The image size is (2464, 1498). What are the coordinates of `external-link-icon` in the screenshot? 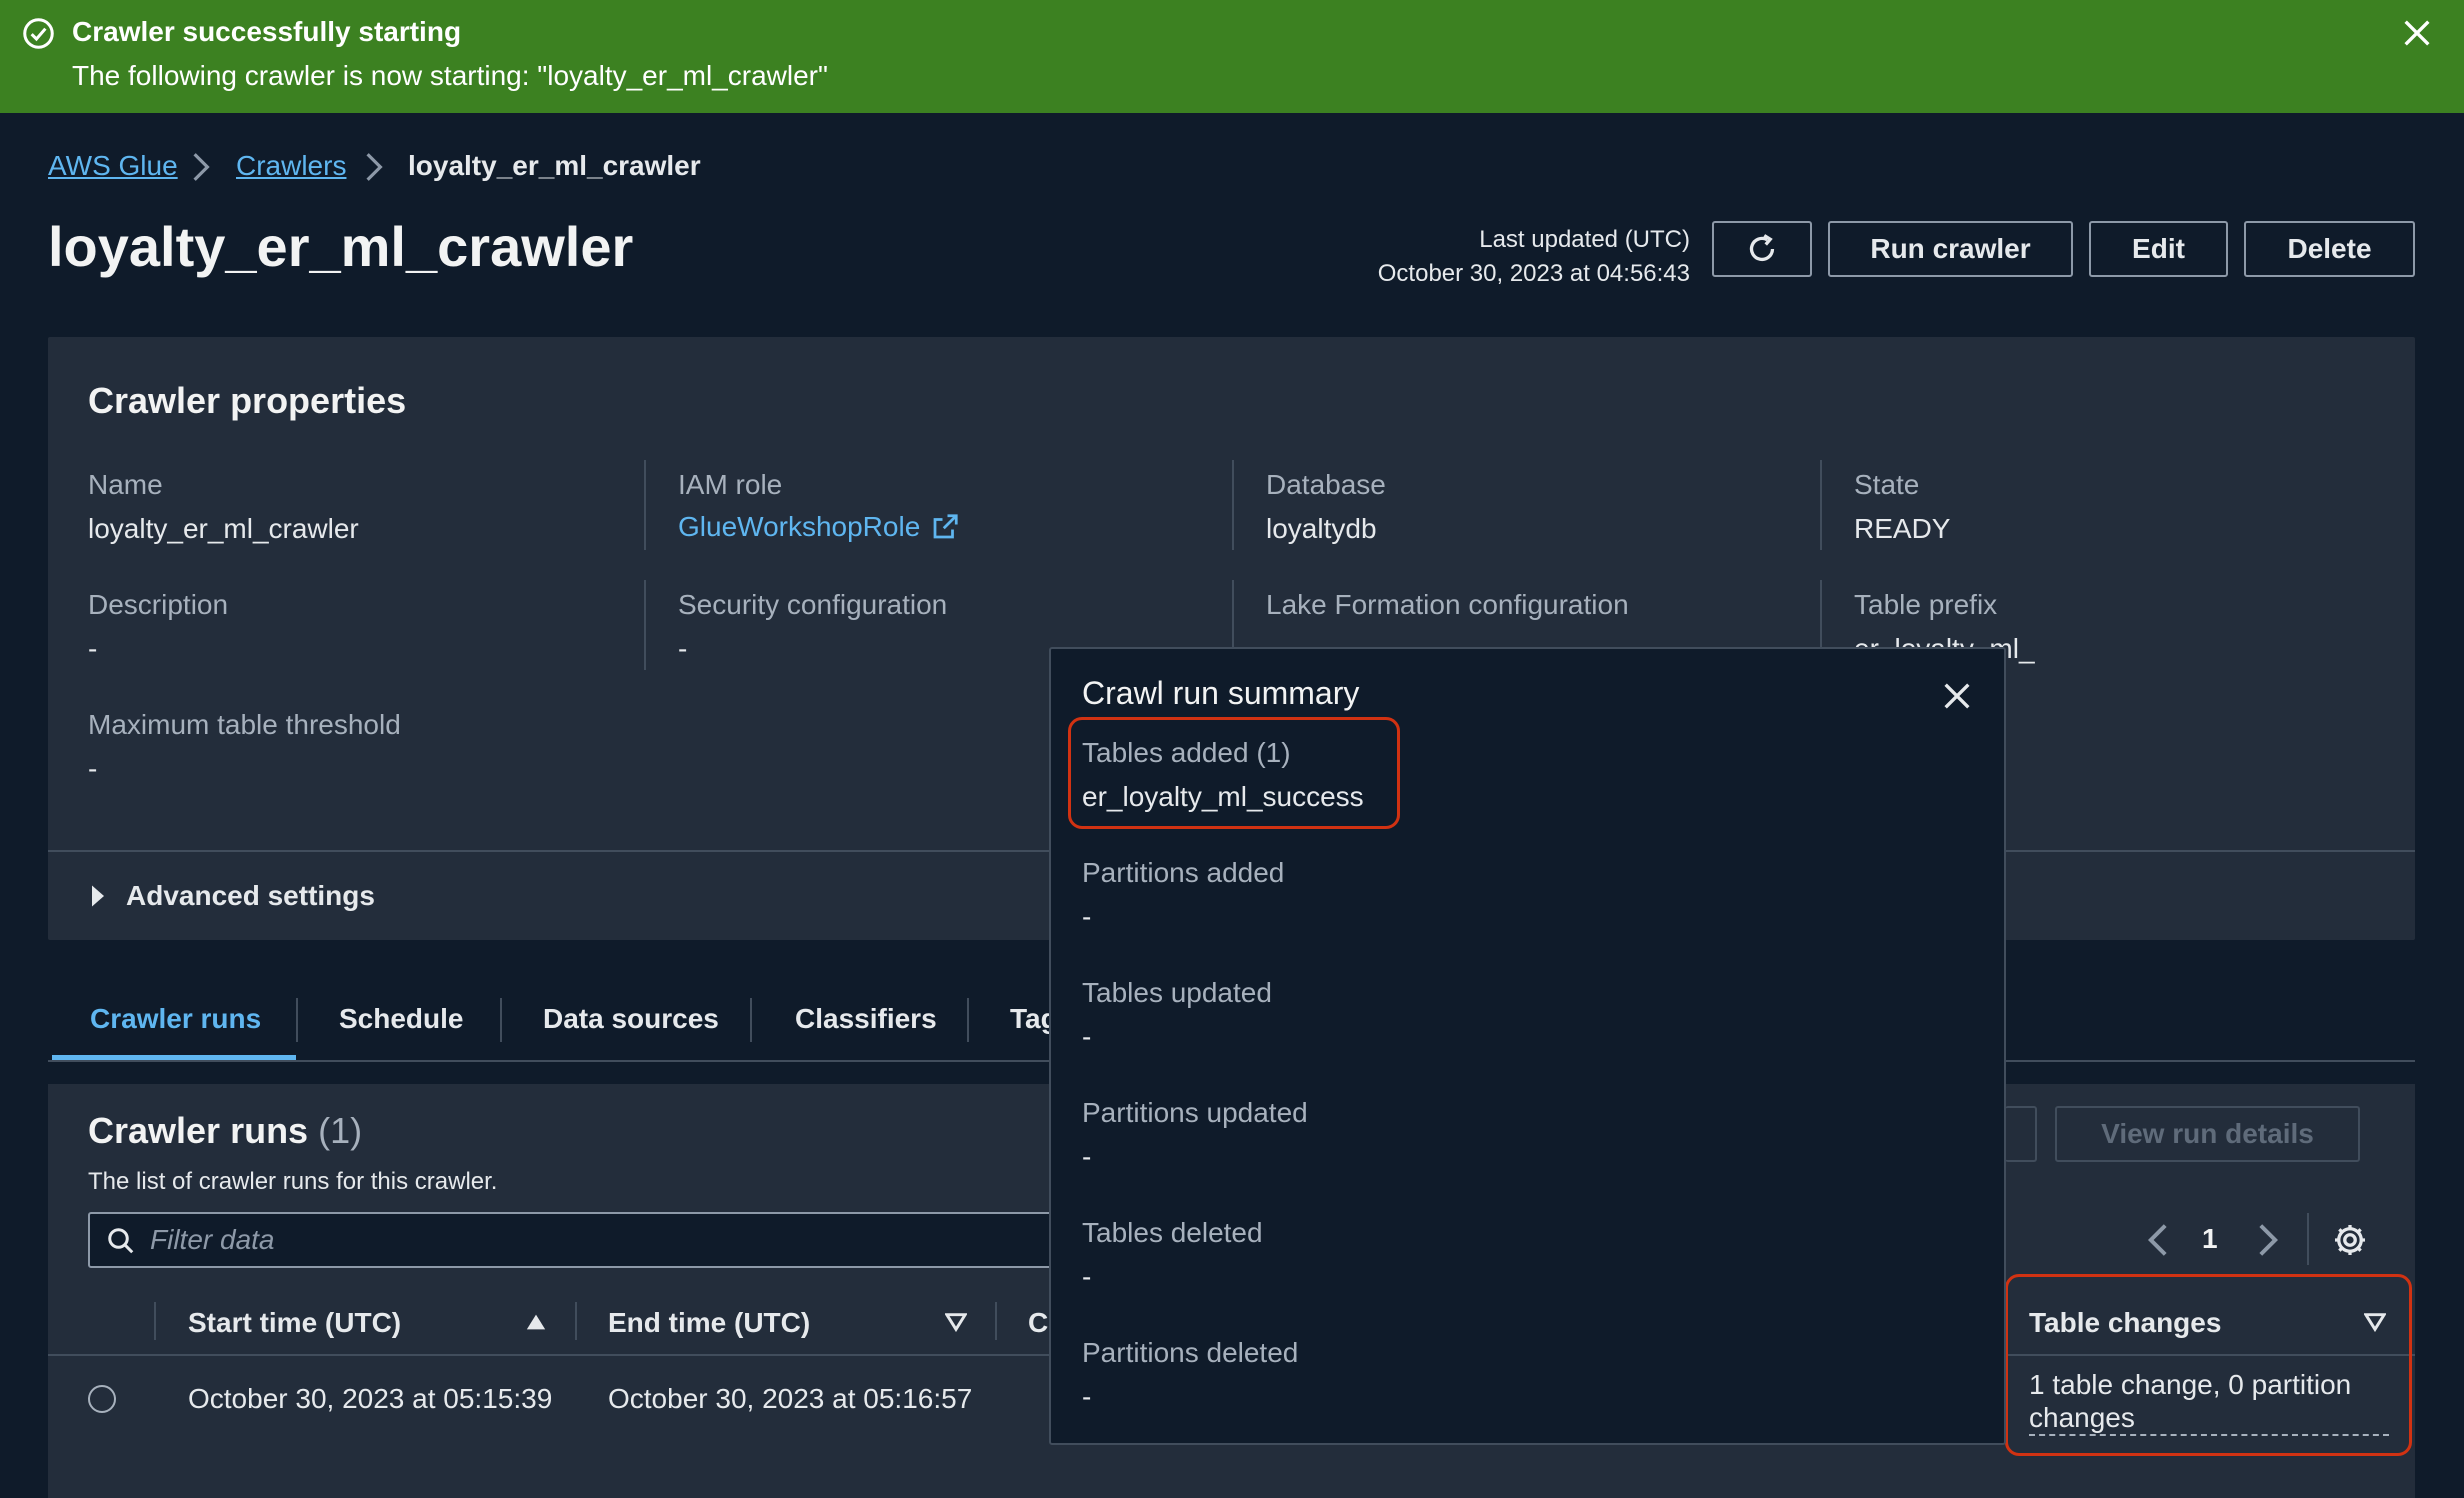 It's located at (945, 526).